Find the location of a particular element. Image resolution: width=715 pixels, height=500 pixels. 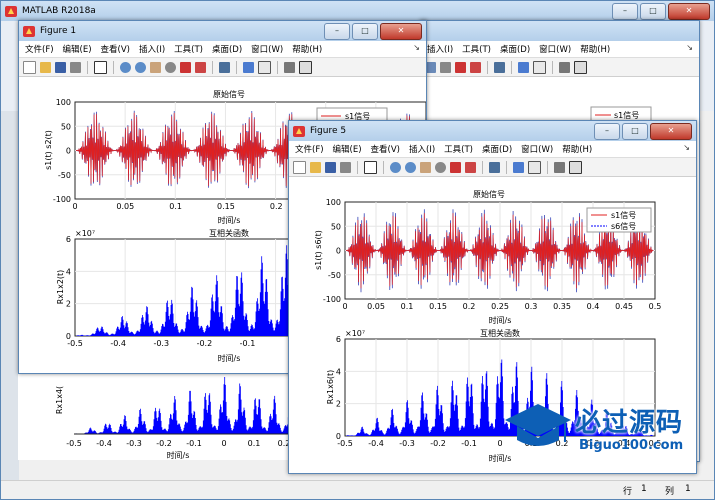

figure5-close-button: ✕ is located at coordinates (671, 131).